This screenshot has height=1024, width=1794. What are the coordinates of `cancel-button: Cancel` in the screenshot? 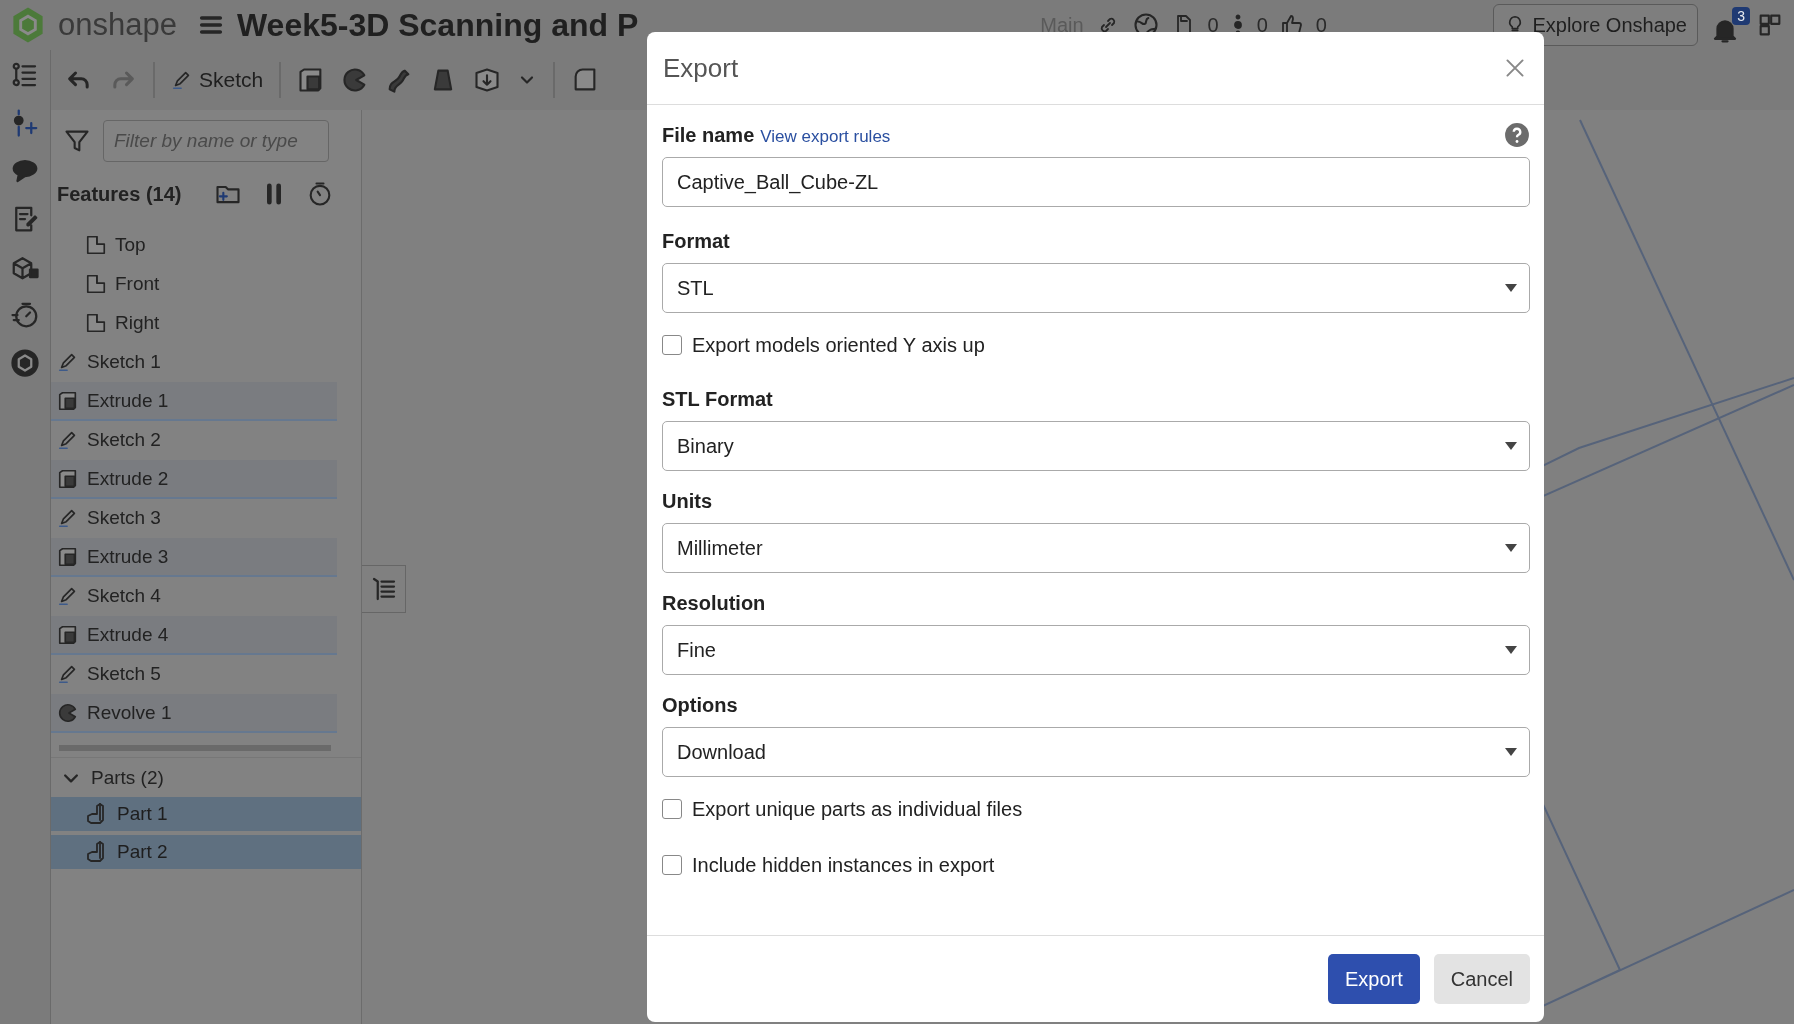 It's located at (1481, 979).